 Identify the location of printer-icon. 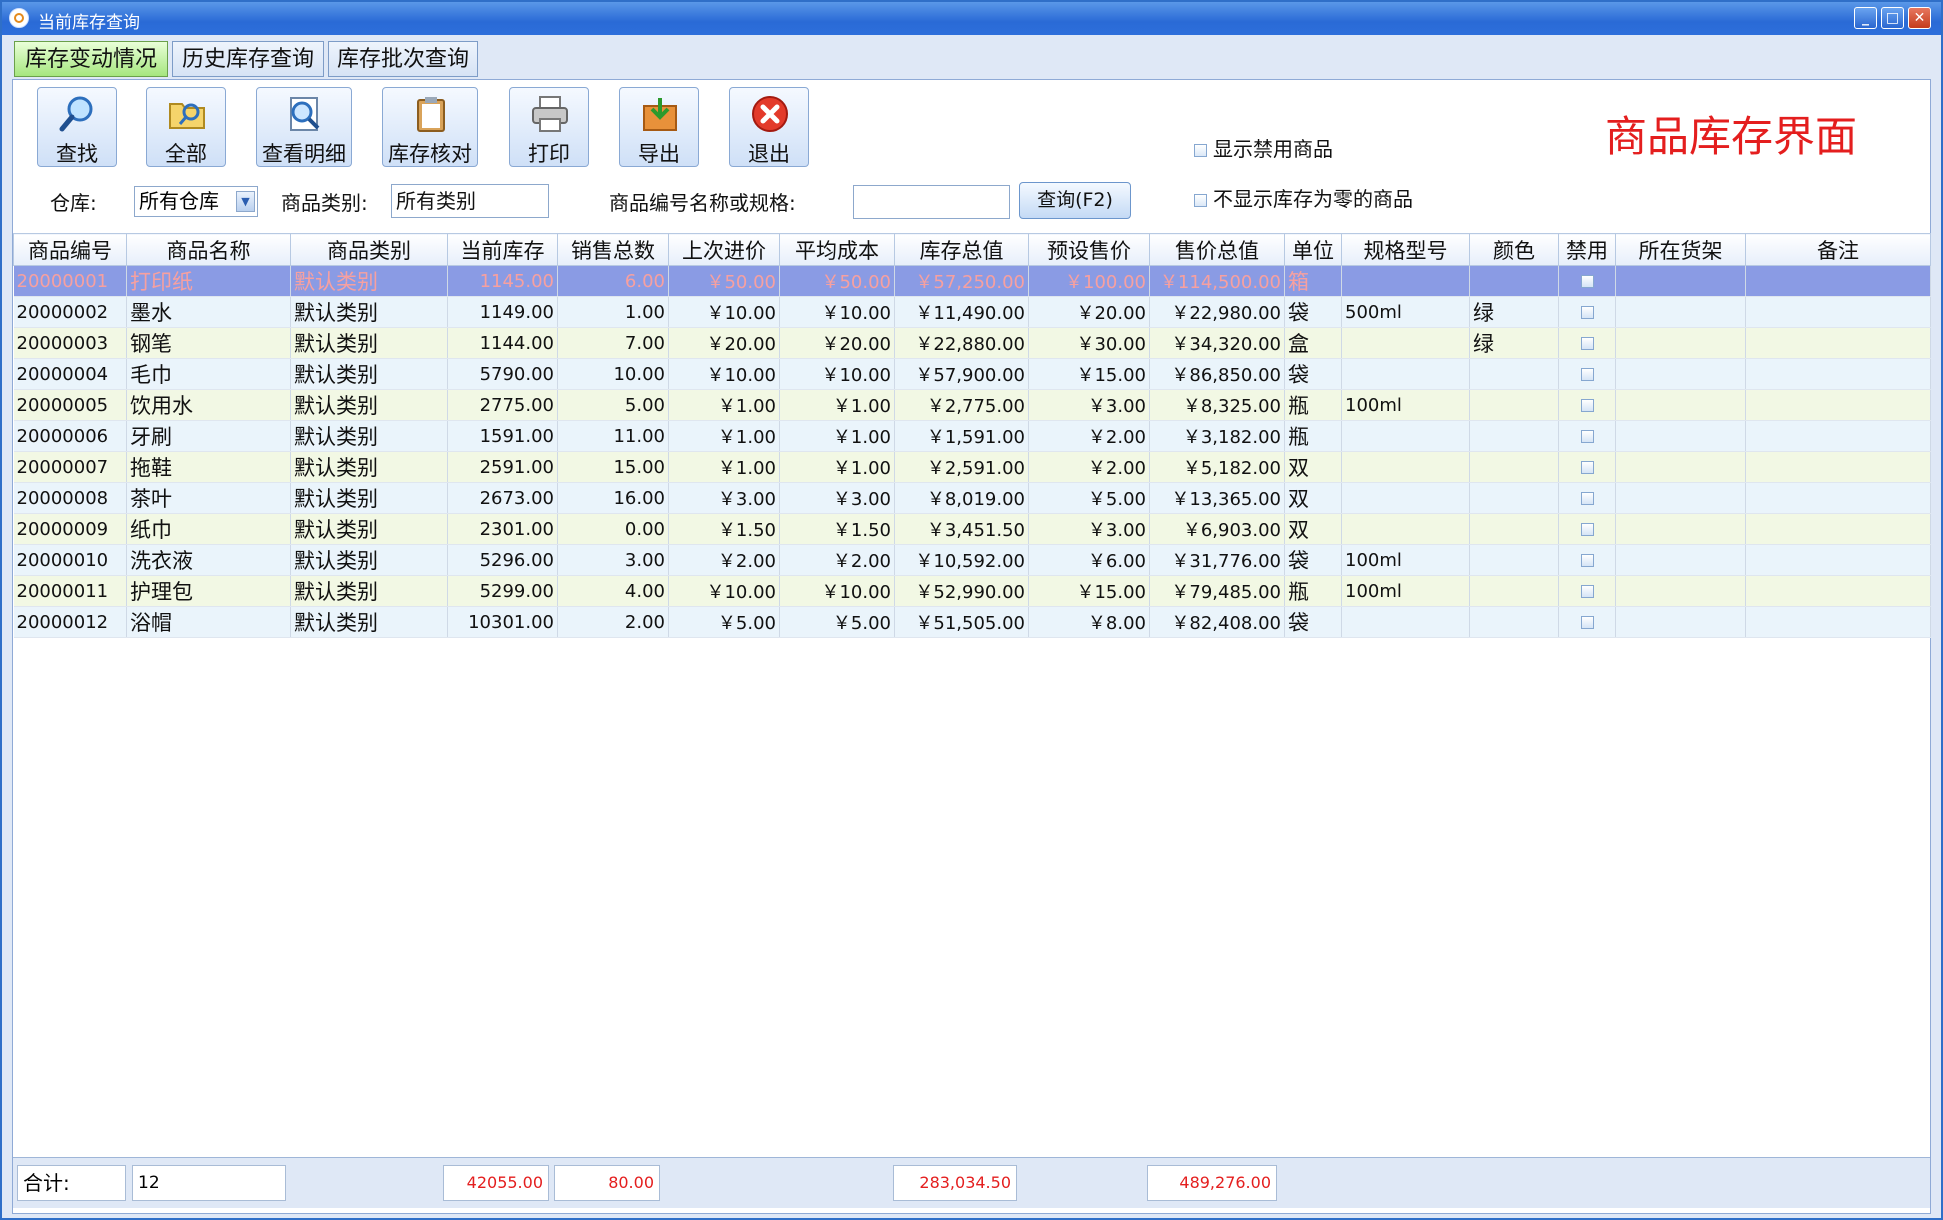
(550, 114).